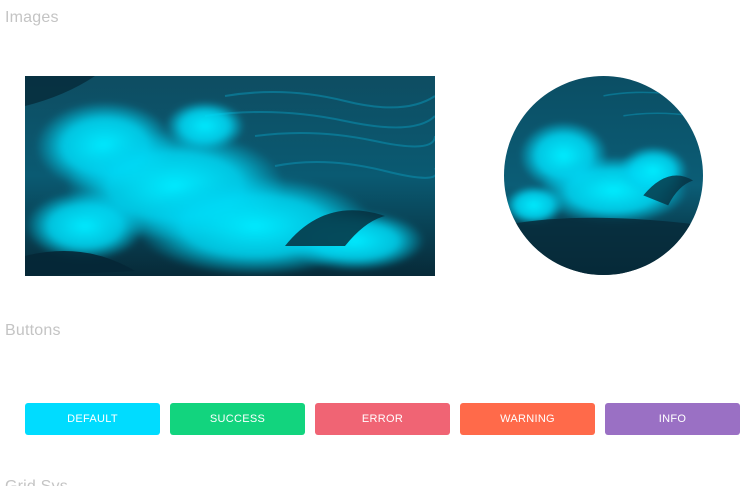 This screenshot has height=486, width=755. What do you see at coordinates (92, 419) in the screenshot?
I see `default-button: DEFAULT` at bounding box center [92, 419].